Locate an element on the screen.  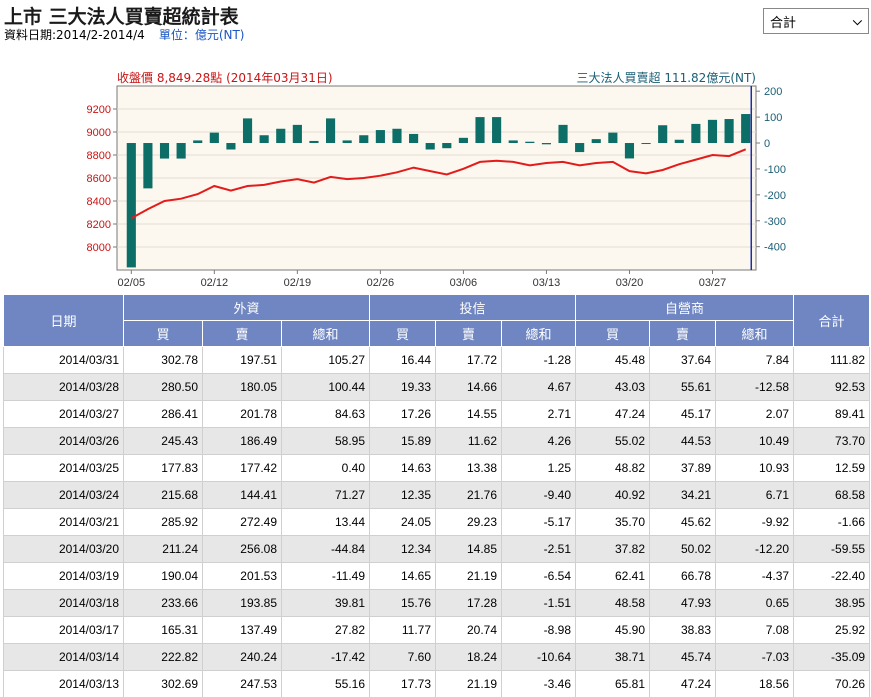
right-tick-label: -100 is located at coordinates (775, 170).